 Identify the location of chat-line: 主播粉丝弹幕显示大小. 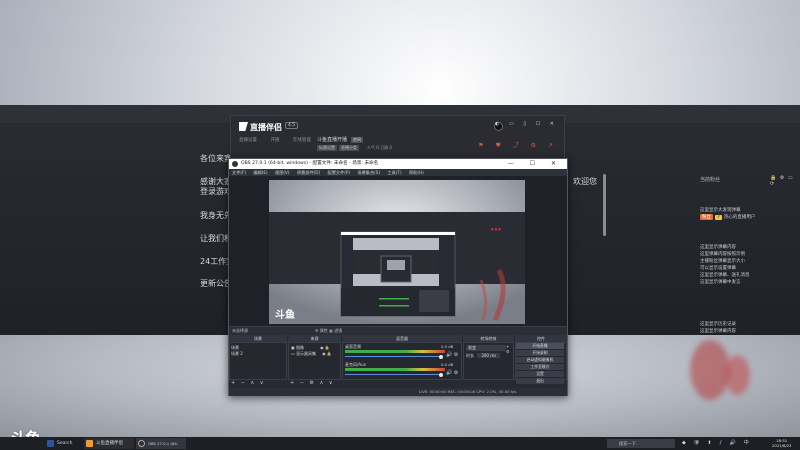
(722, 261).